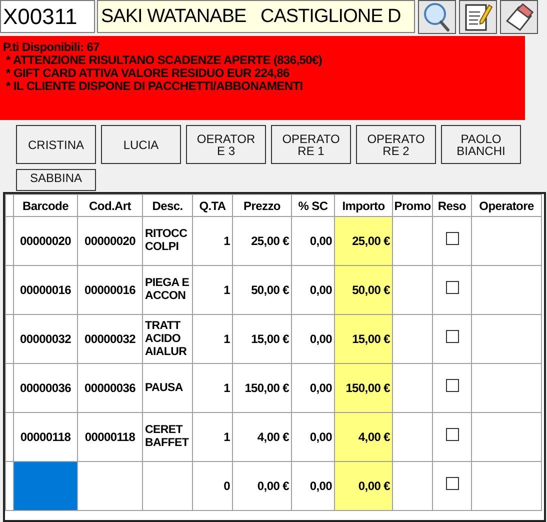 The width and height of the screenshot is (547, 522). What do you see at coordinates (47, 16) in the screenshot?
I see `customer-code-field: X00311` at bounding box center [47, 16].